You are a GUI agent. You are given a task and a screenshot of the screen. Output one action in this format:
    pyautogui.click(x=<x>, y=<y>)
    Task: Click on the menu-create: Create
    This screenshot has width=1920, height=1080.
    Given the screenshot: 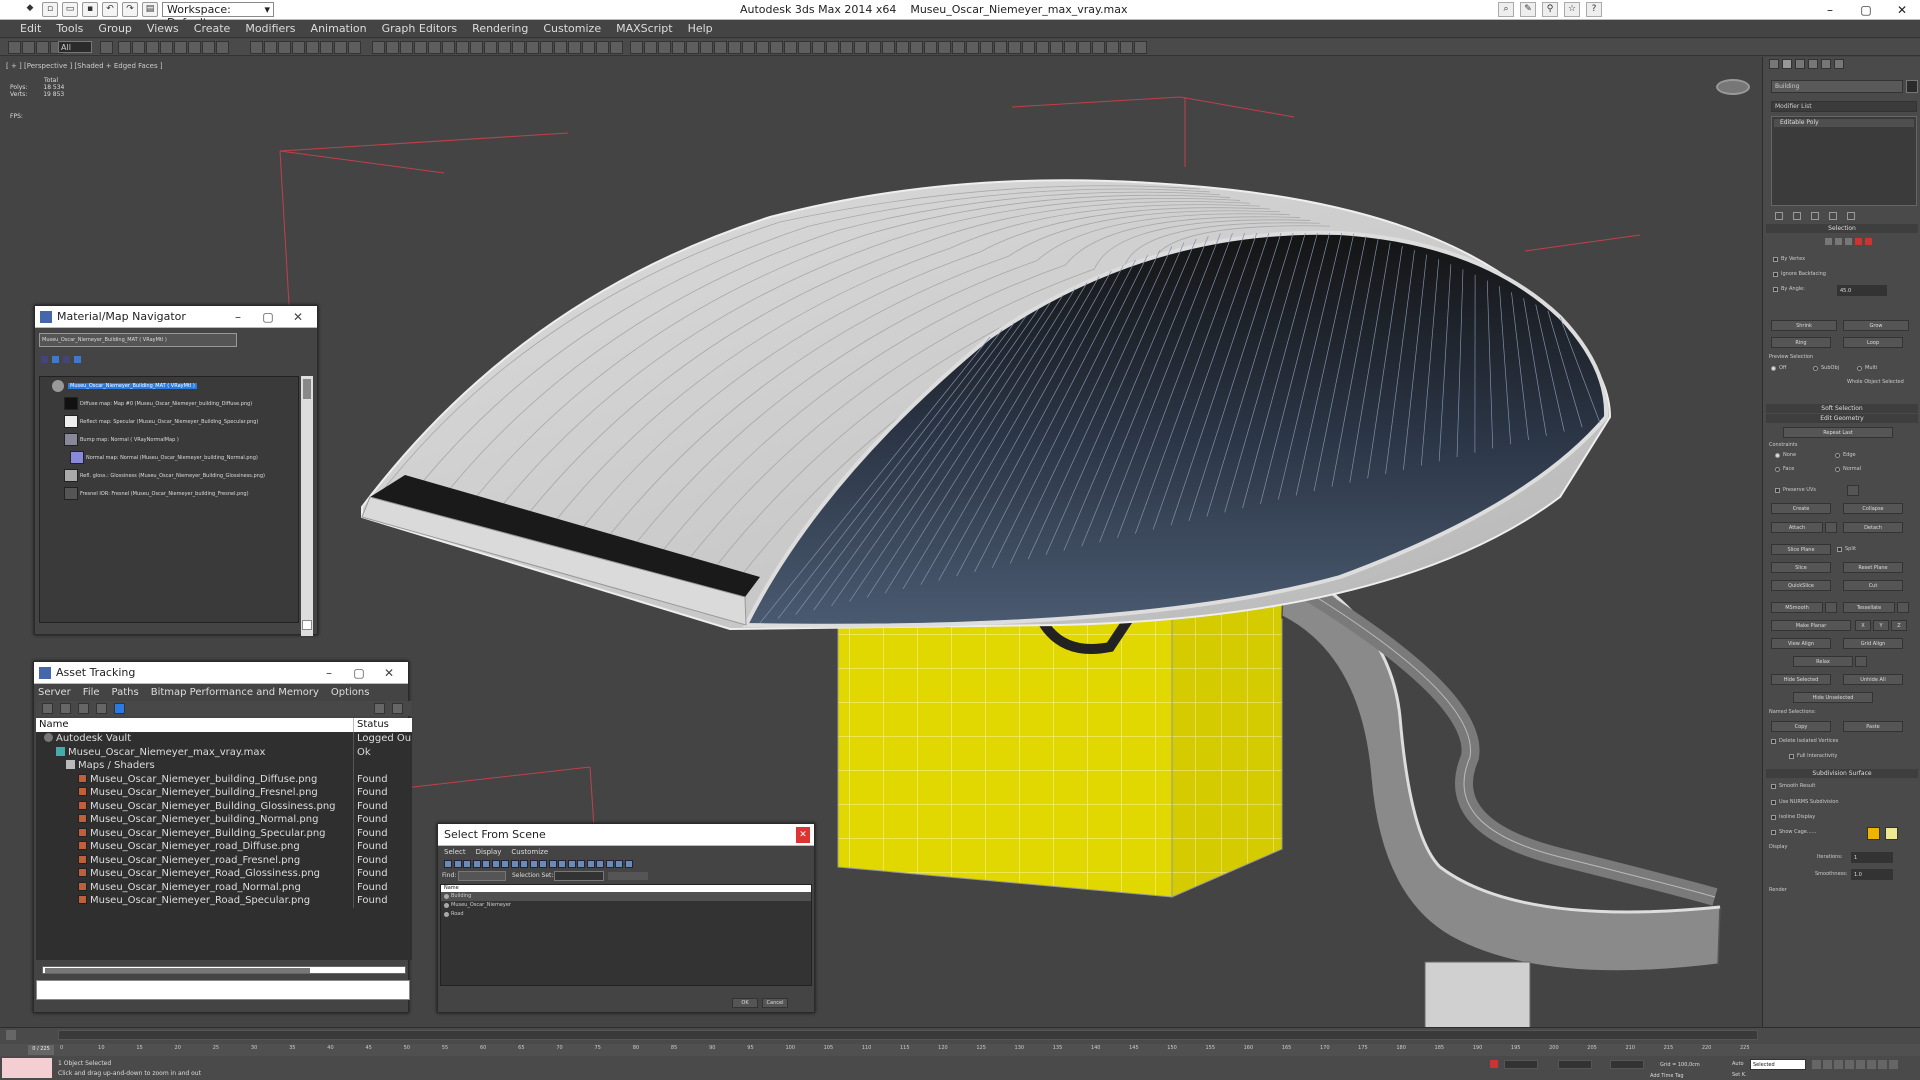 What is the action you would take?
    pyautogui.click(x=212, y=28)
    